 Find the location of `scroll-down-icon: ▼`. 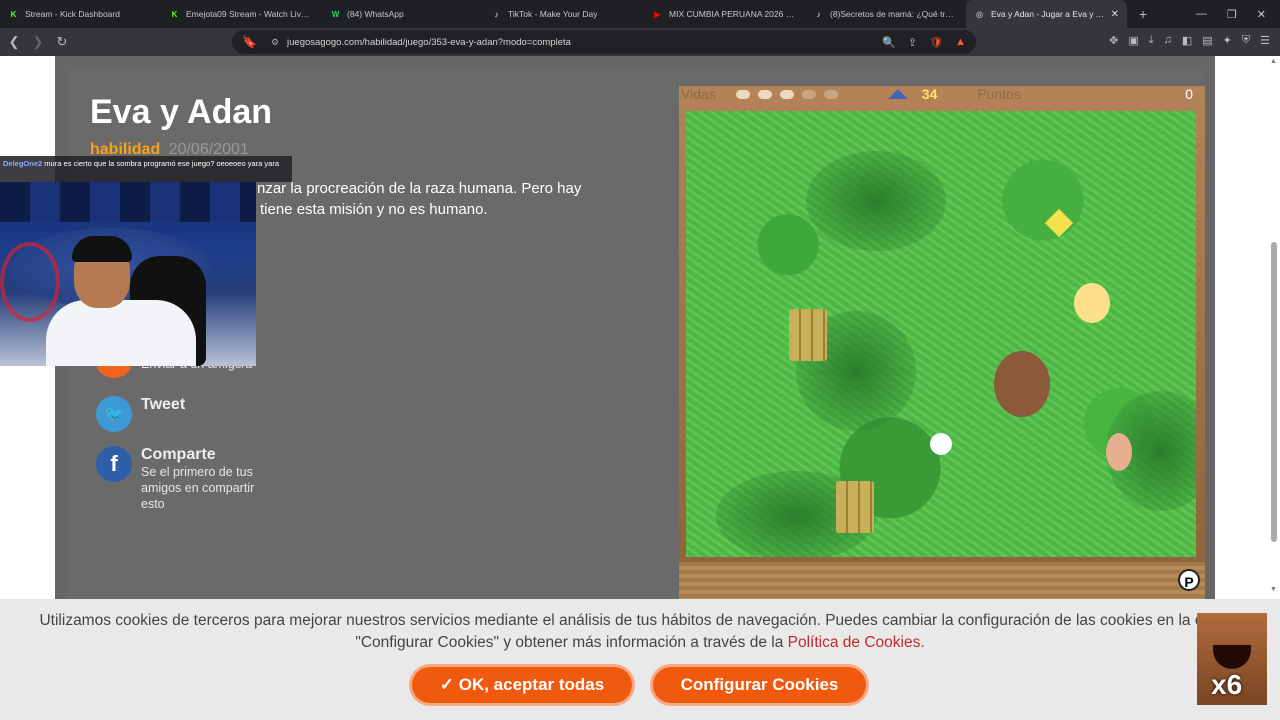

scroll-down-icon: ▼ is located at coordinates (1273, 589).